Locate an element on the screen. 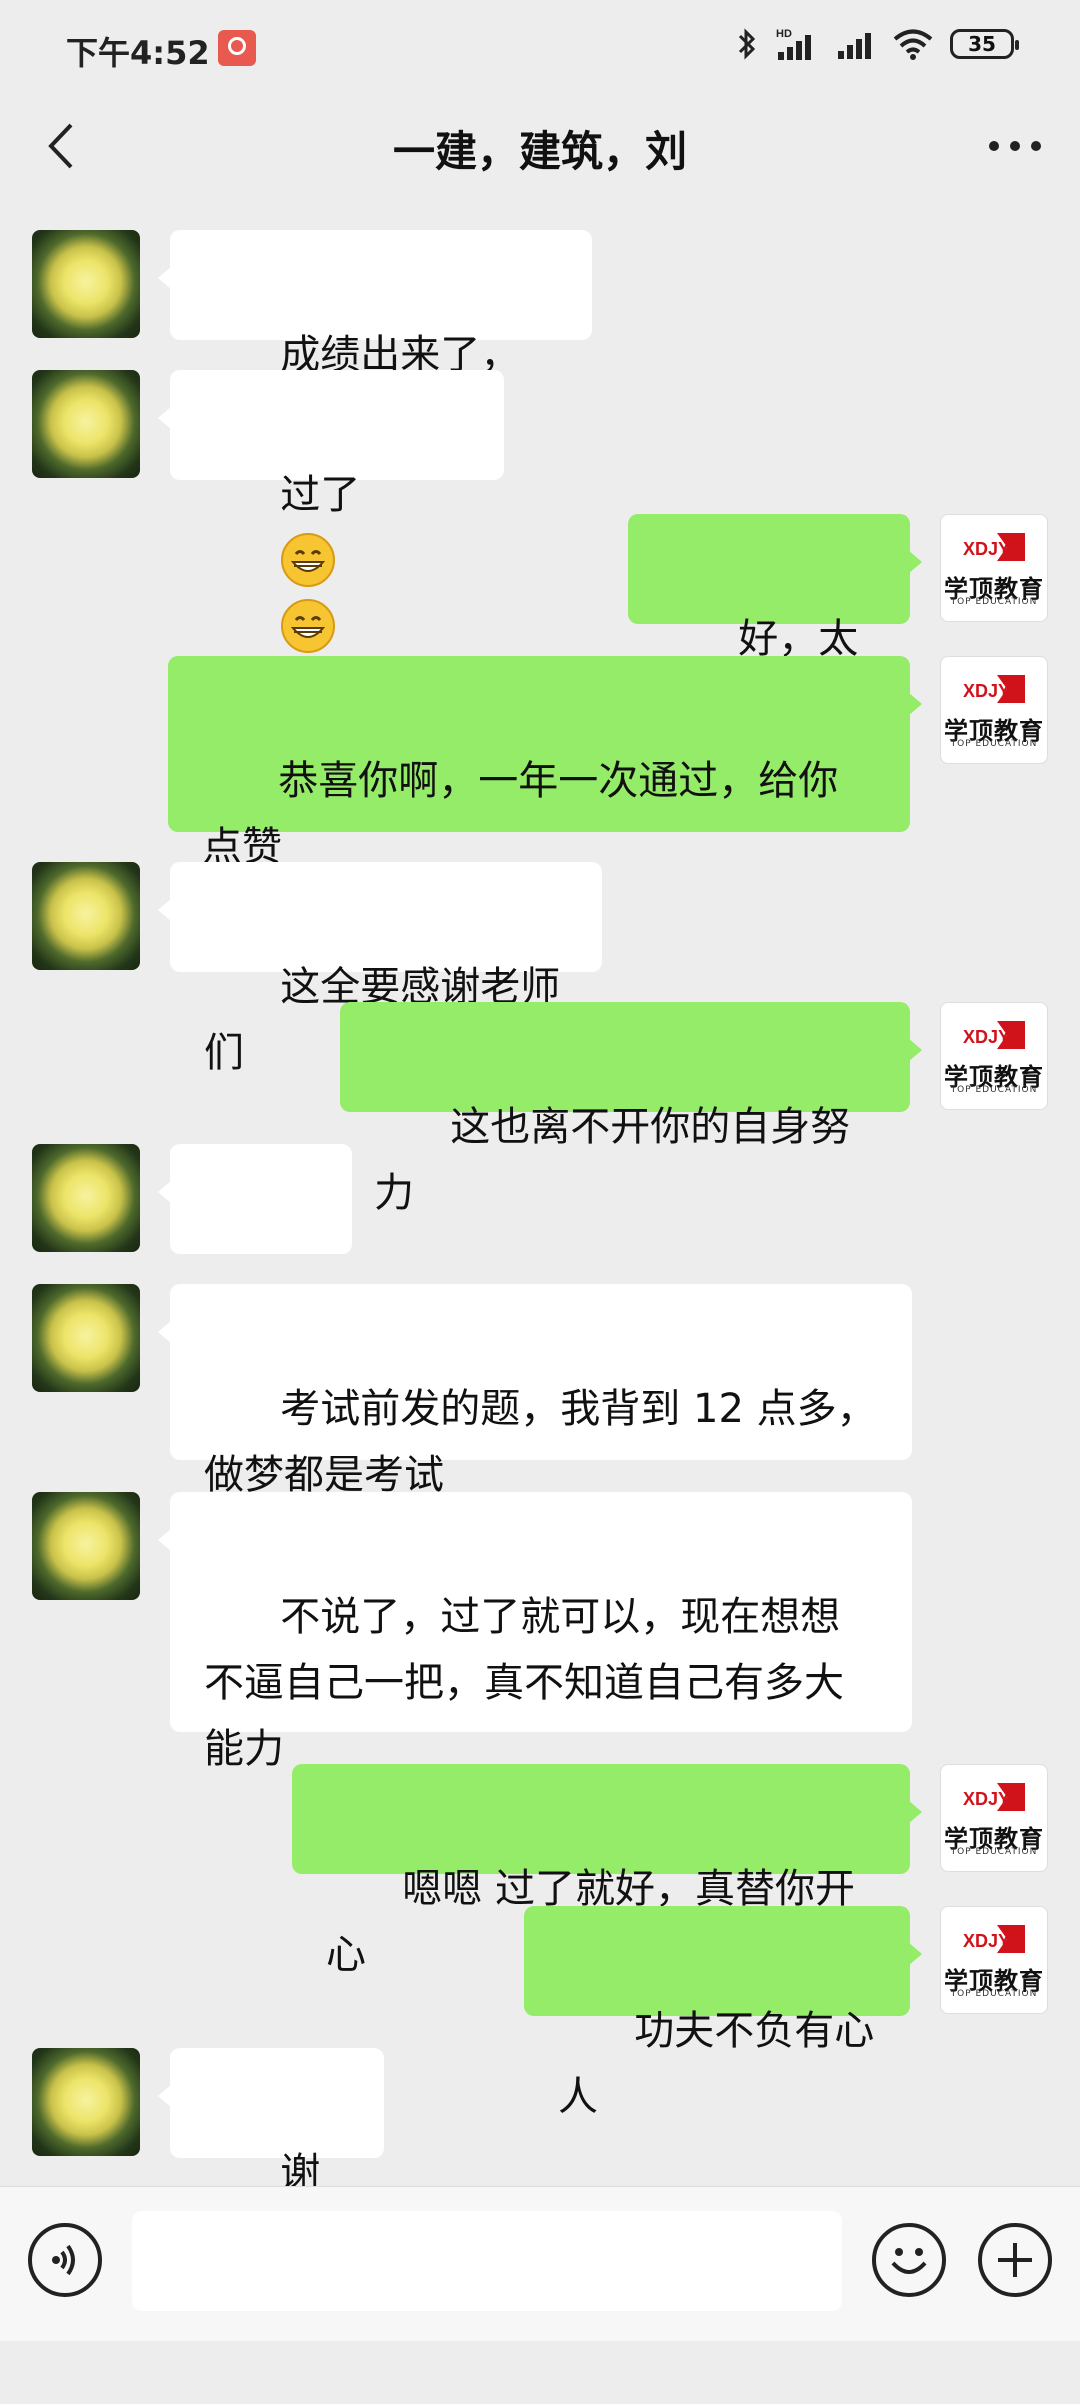 The width and height of the screenshot is (1080, 2404). message-text: 不说了，过了就可以，现在想想不逼自己一把，真不知道自己有多大能力 is located at coordinates (524, 1683).